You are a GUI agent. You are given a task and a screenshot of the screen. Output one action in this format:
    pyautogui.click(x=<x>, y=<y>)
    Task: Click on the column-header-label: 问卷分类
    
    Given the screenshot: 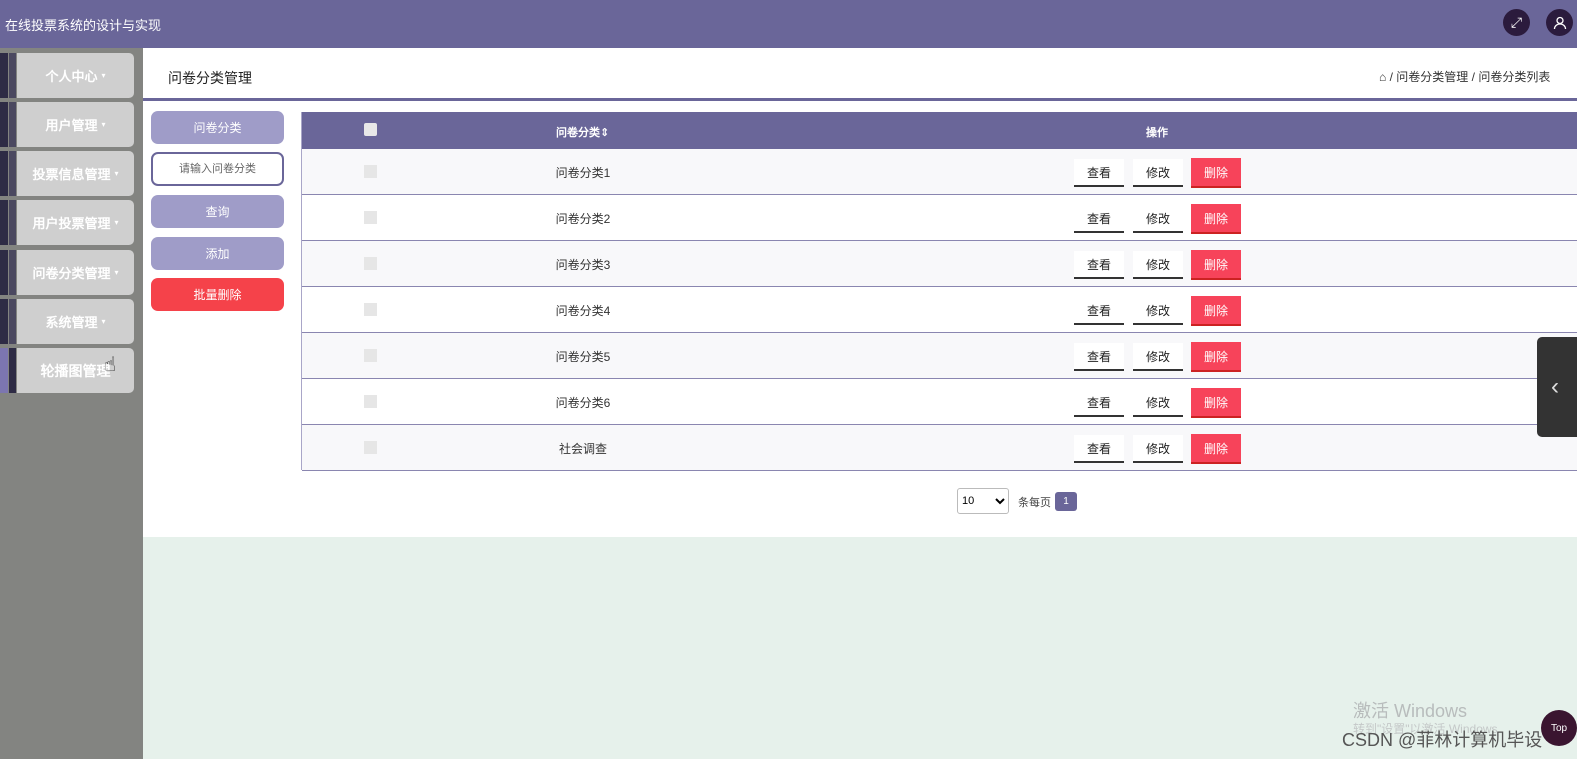 What is the action you would take?
    pyautogui.click(x=578, y=133)
    